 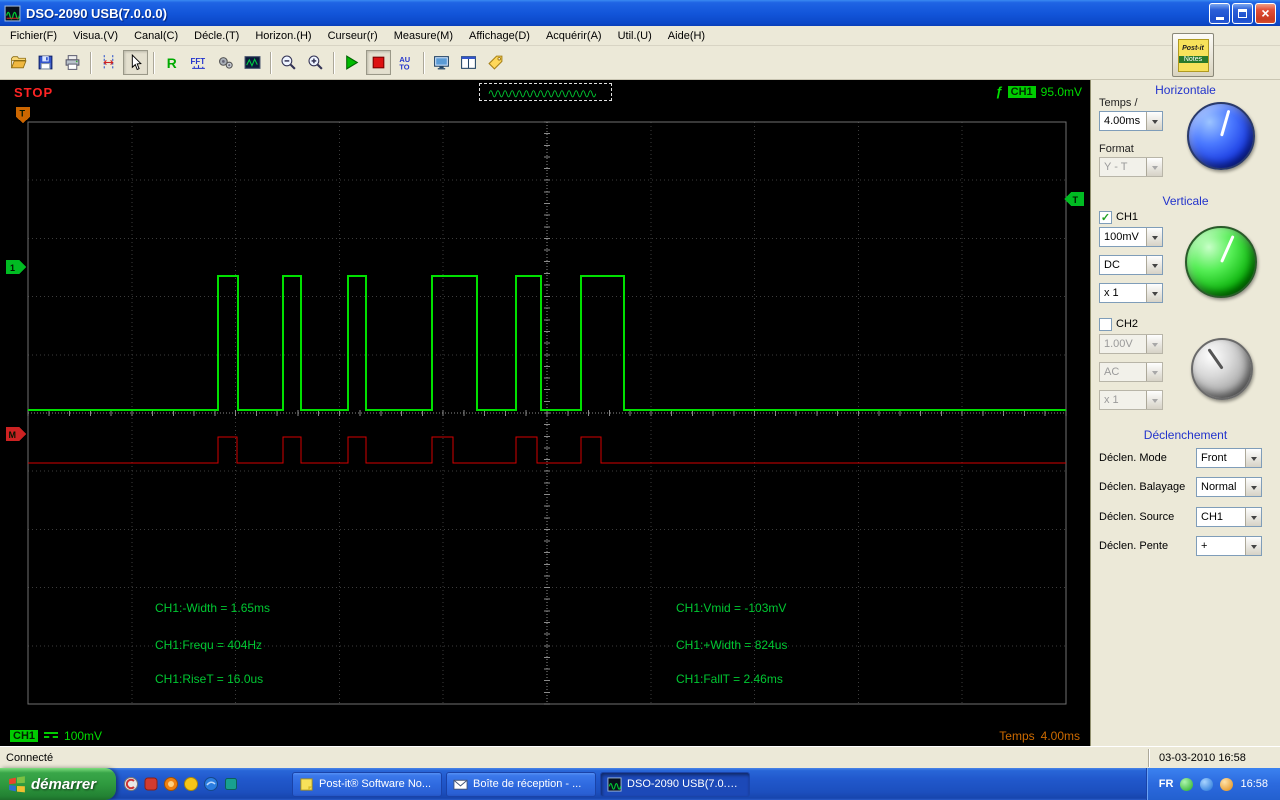 I want to click on menu-horizon: Horizon.(H), so click(x=283, y=36).